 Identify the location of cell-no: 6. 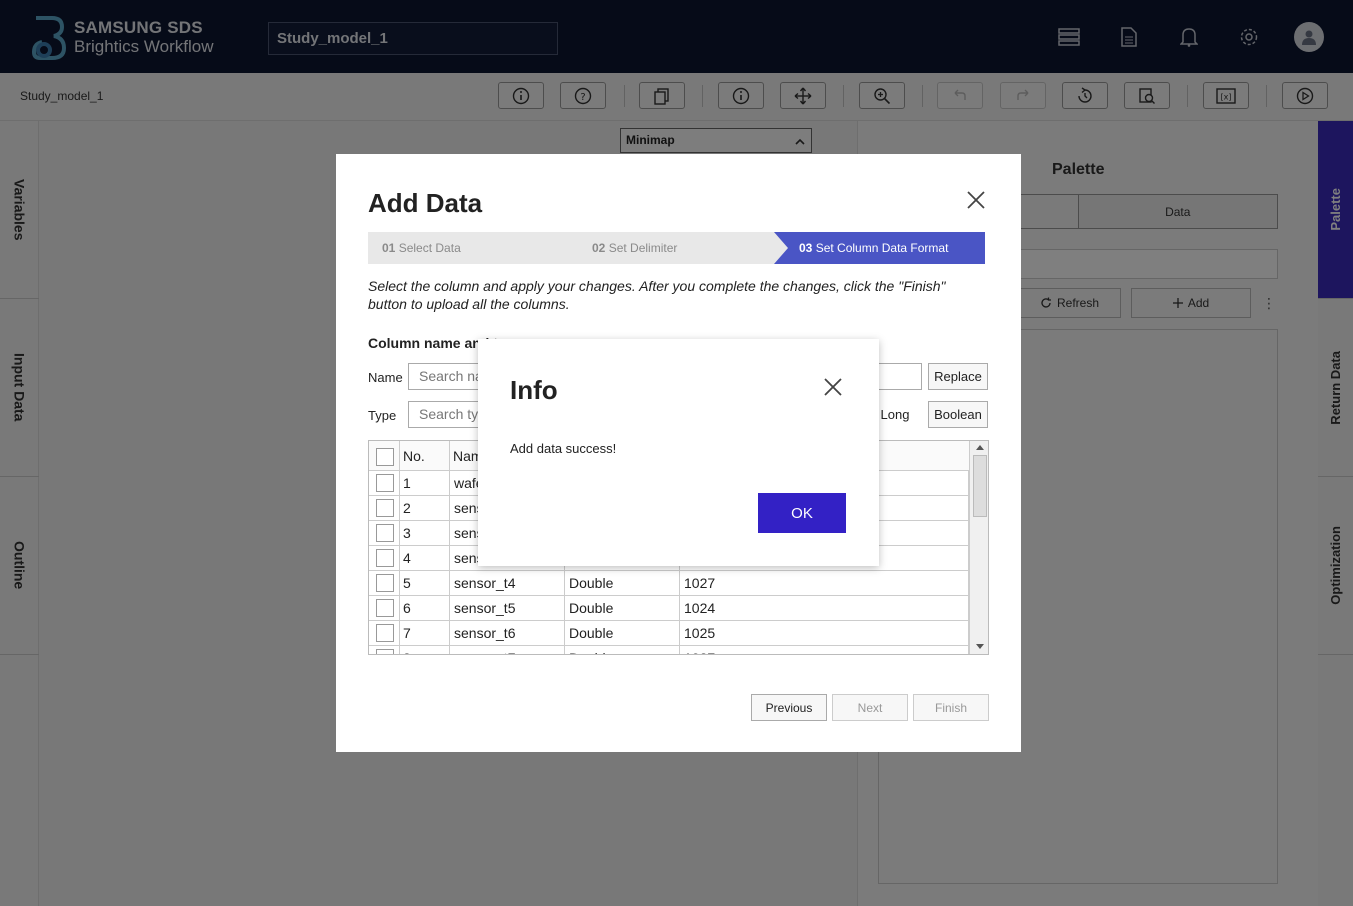
(425, 608).